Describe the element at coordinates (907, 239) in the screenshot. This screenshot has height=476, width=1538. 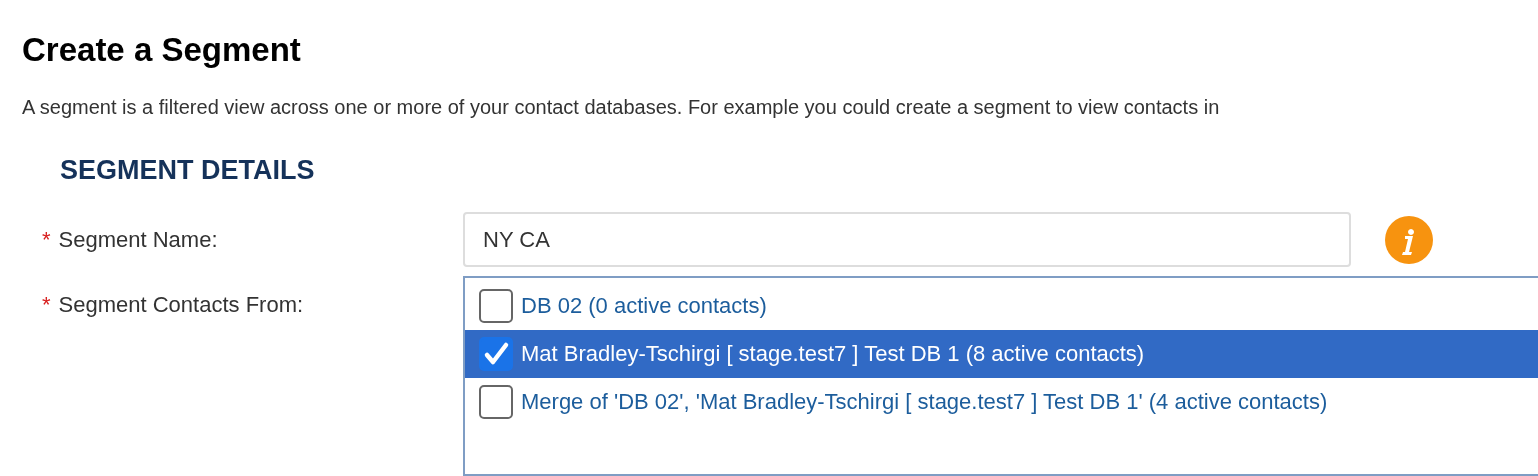
I see `text-field: NY CA` at that location.